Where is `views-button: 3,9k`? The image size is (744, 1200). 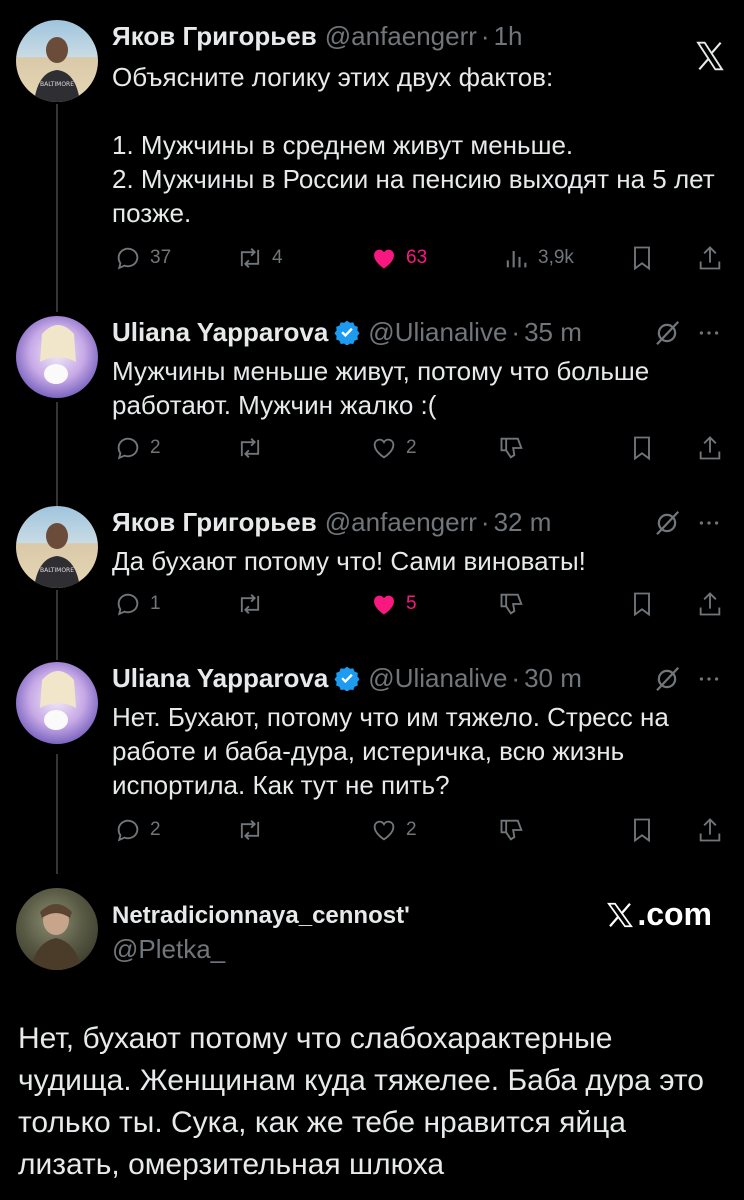 views-button: 3,9k is located at coordinates (538, 258).